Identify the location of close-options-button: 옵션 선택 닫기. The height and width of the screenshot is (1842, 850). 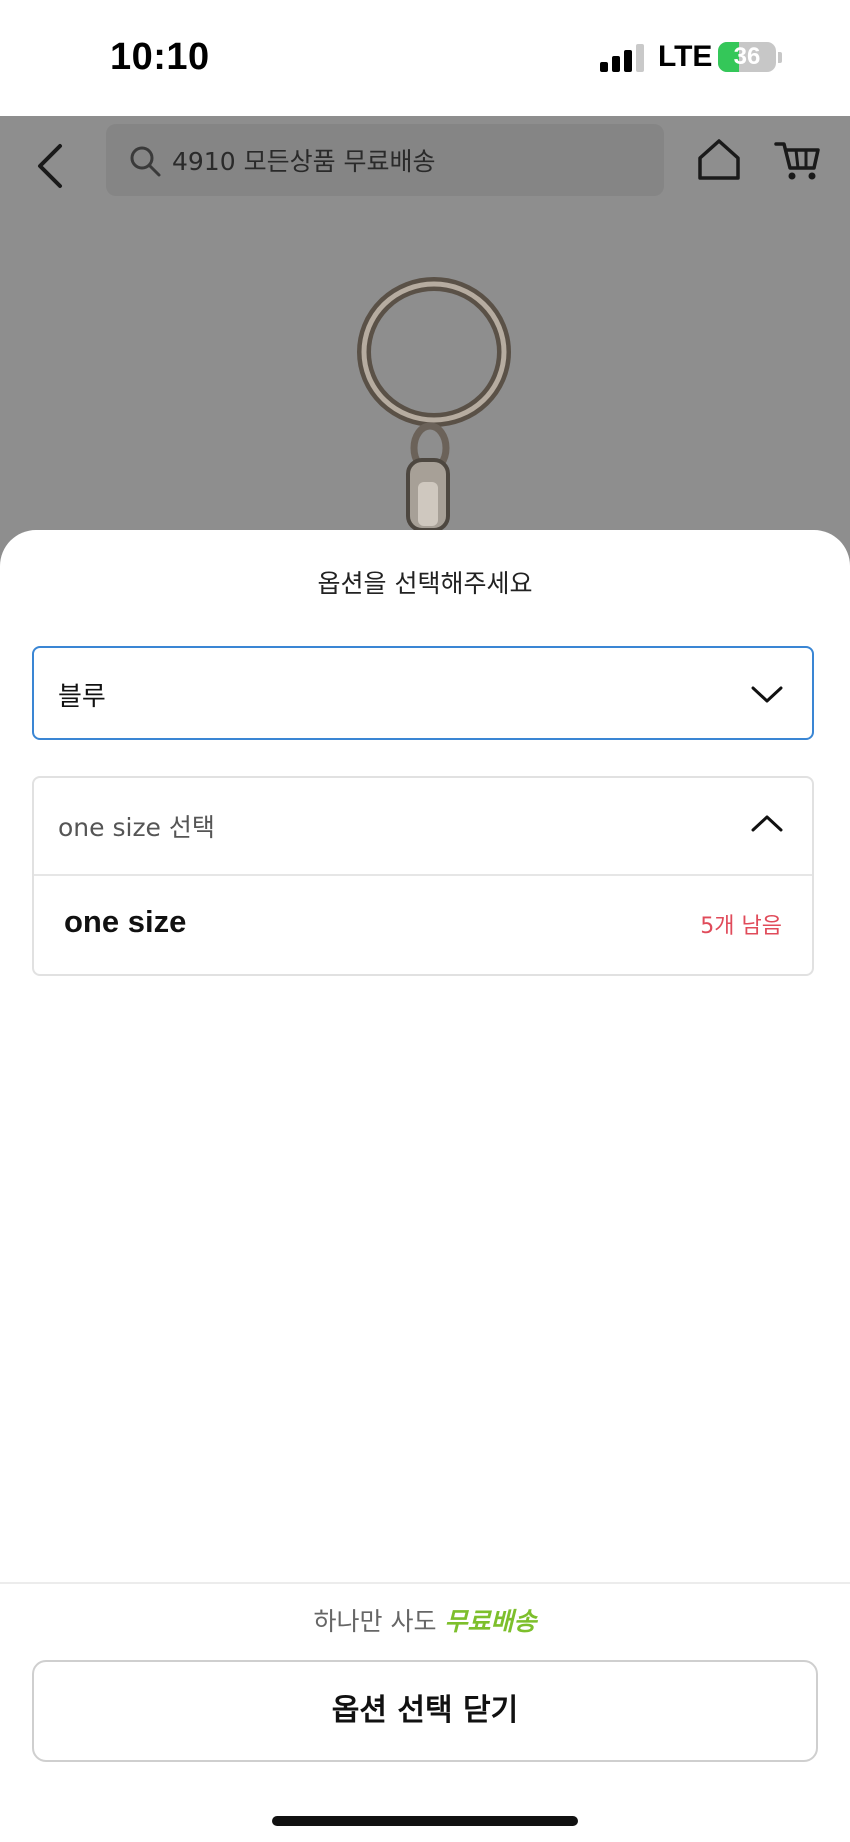
(425, 1711).